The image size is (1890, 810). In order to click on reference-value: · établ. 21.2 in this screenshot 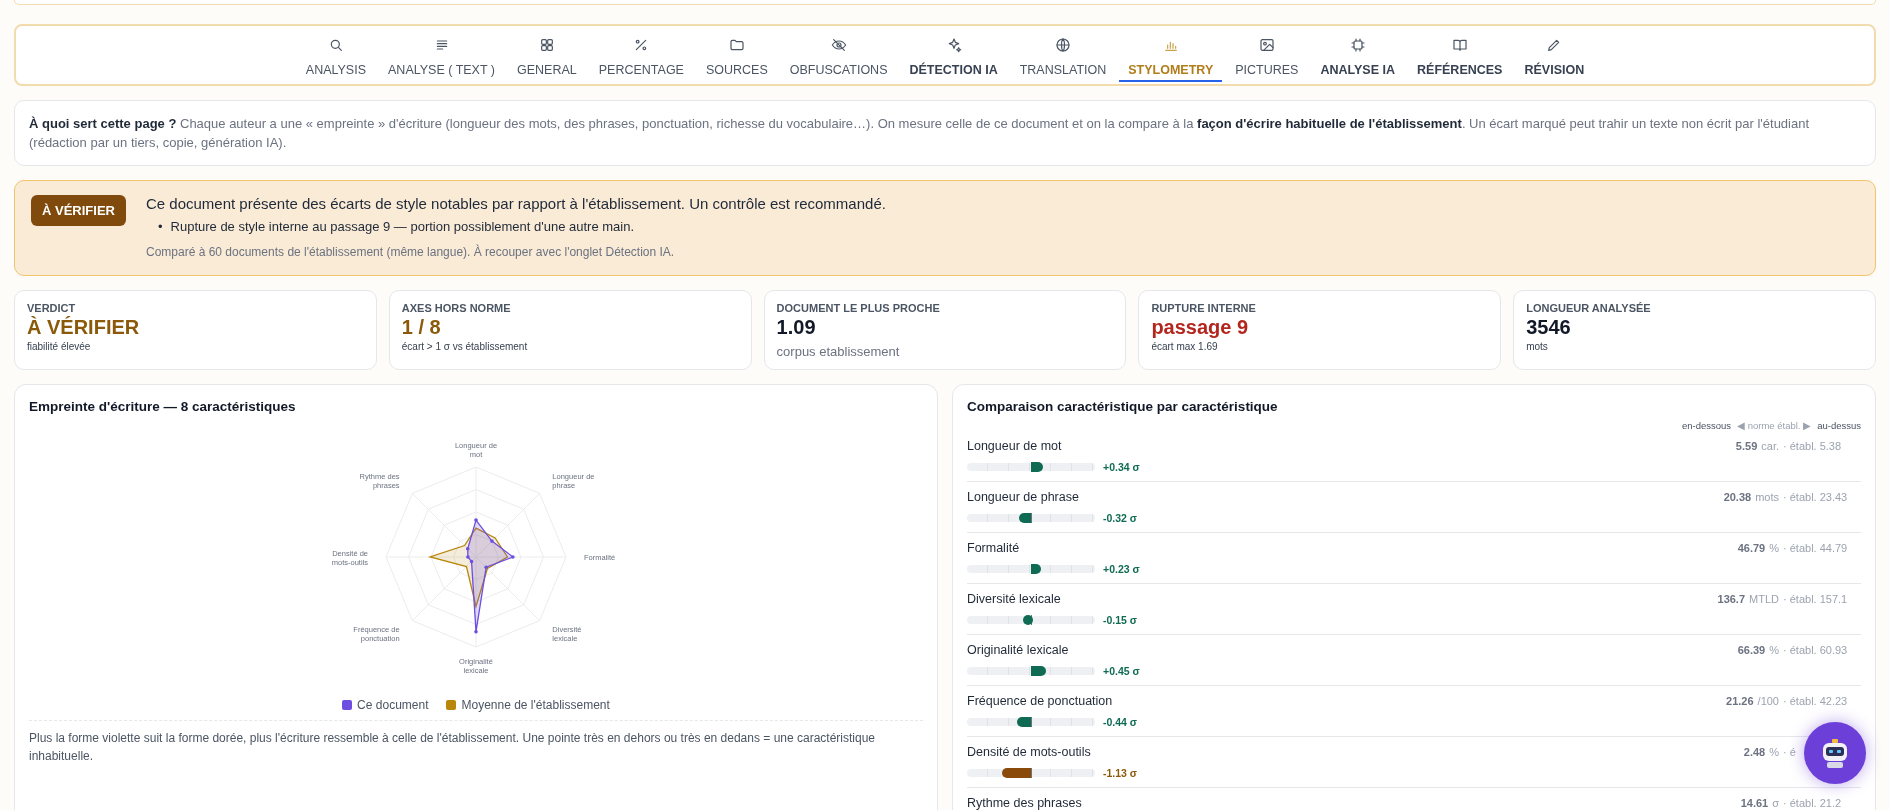, I will do `click(1812, 803)`.